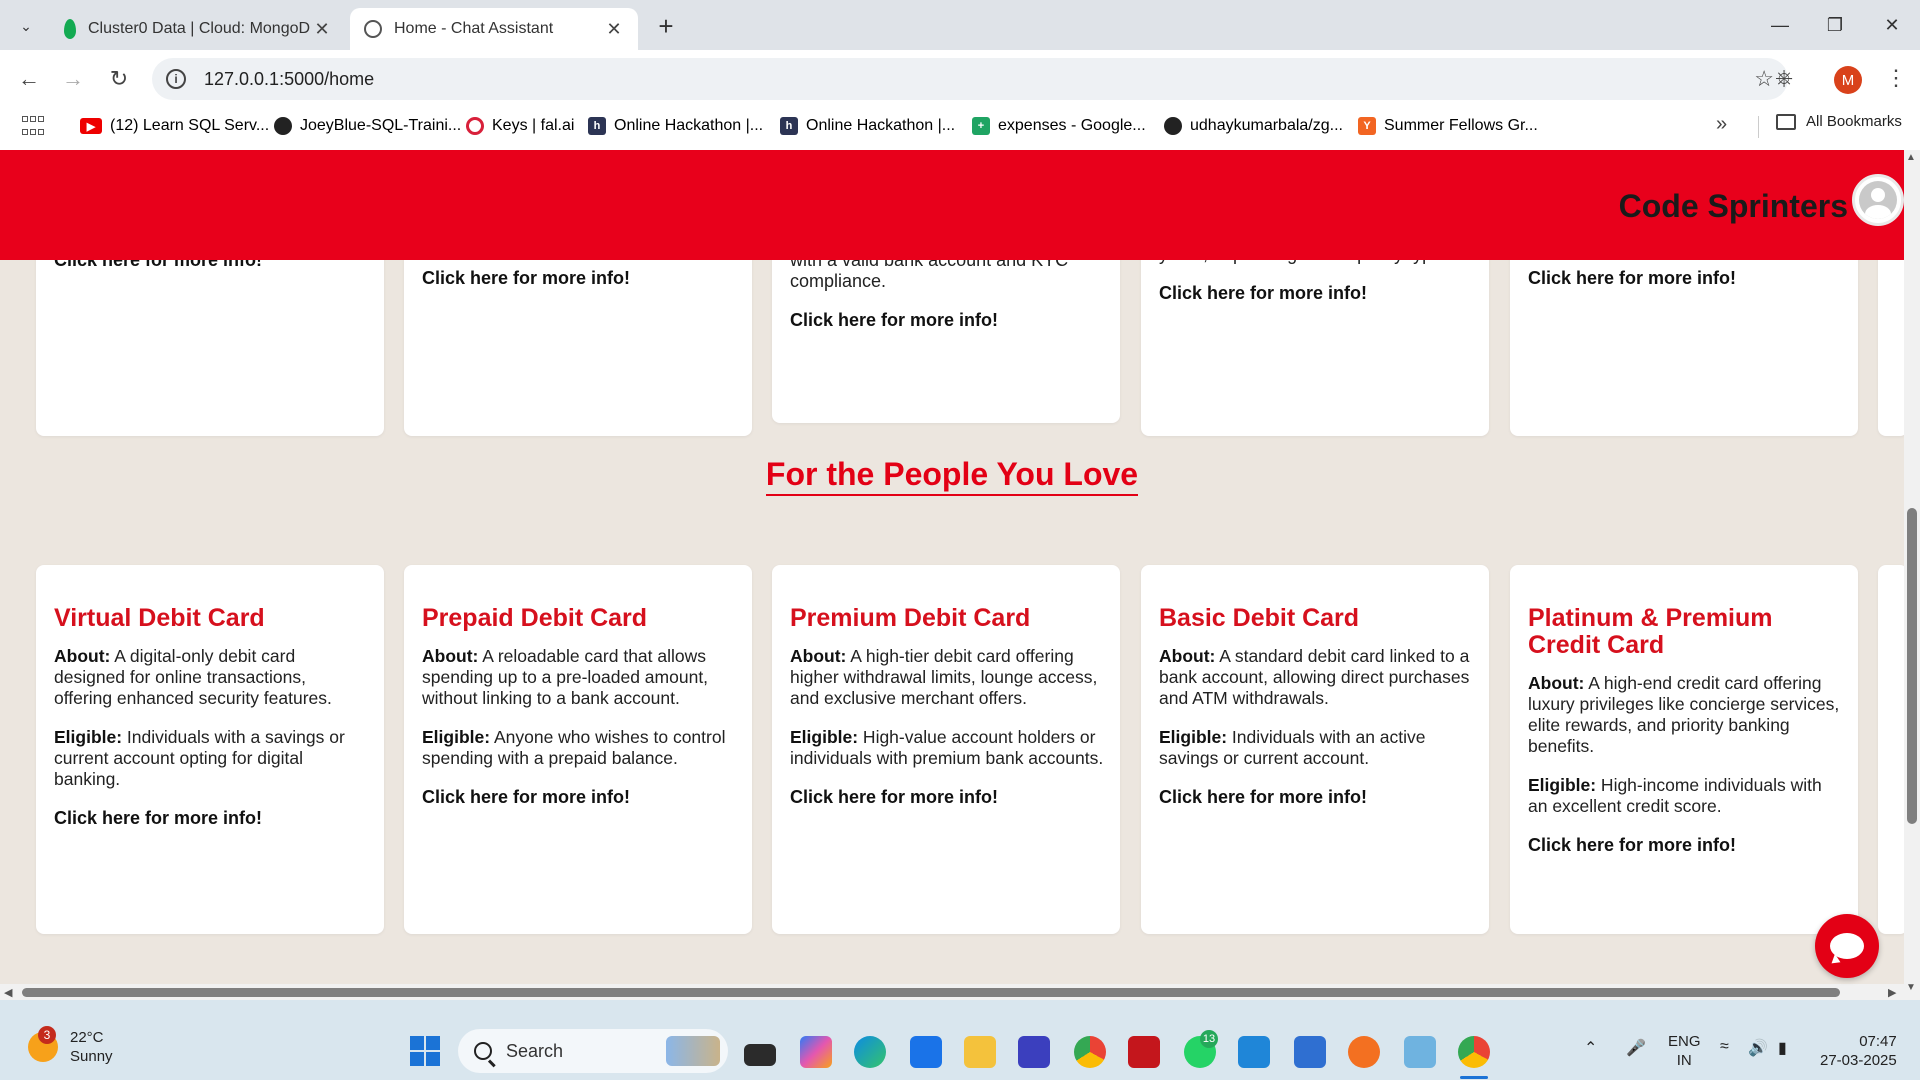  I want to click on address-bar: i 127.0.0.1:5000/home ☆, so click(970, 79).